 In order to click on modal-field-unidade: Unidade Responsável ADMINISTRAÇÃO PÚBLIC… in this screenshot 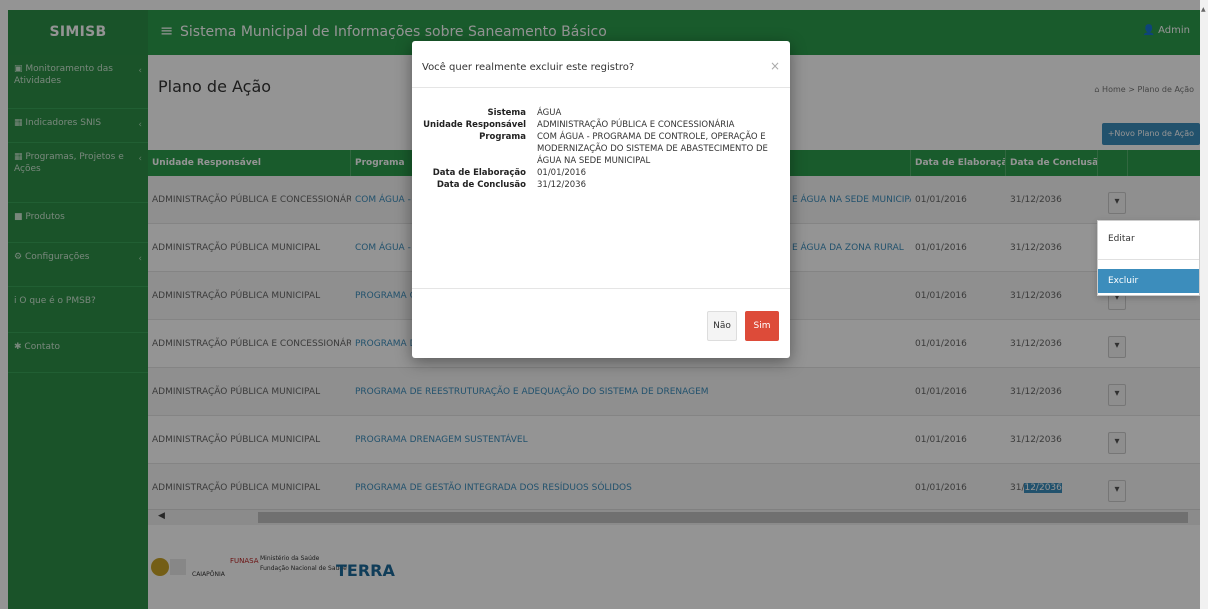, I will do `click(601, 125)`.